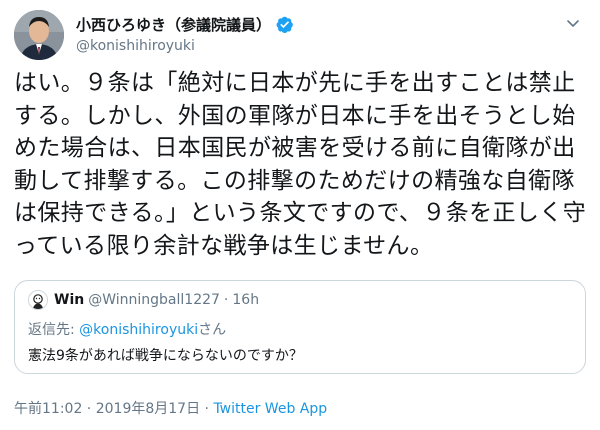 The width and height of the screenshot is (600, 430). Describe the element at coordinates (270, 409) in the screenshot. I see `tweet-source-link: Twitter Web App` at that location.